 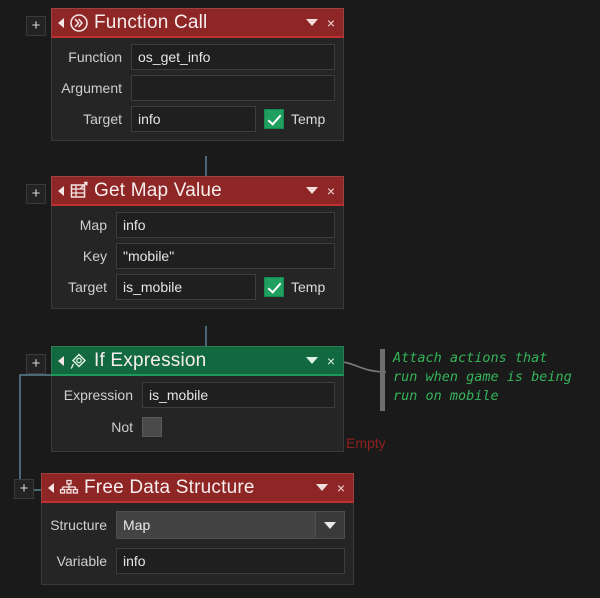 What do you see at coordinates (81, 561) in the screenshot?
I see `field-label: Variable` at bounding box center [81, 561].